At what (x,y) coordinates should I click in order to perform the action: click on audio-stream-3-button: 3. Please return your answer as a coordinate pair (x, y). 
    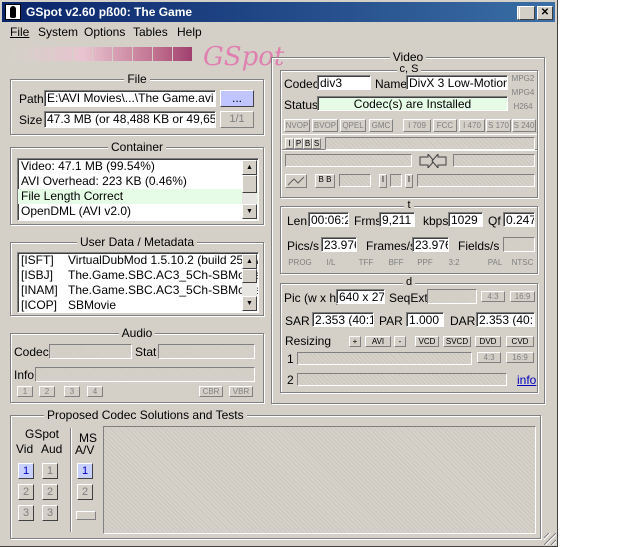
    Looking at the image, I should click on (72, 391).